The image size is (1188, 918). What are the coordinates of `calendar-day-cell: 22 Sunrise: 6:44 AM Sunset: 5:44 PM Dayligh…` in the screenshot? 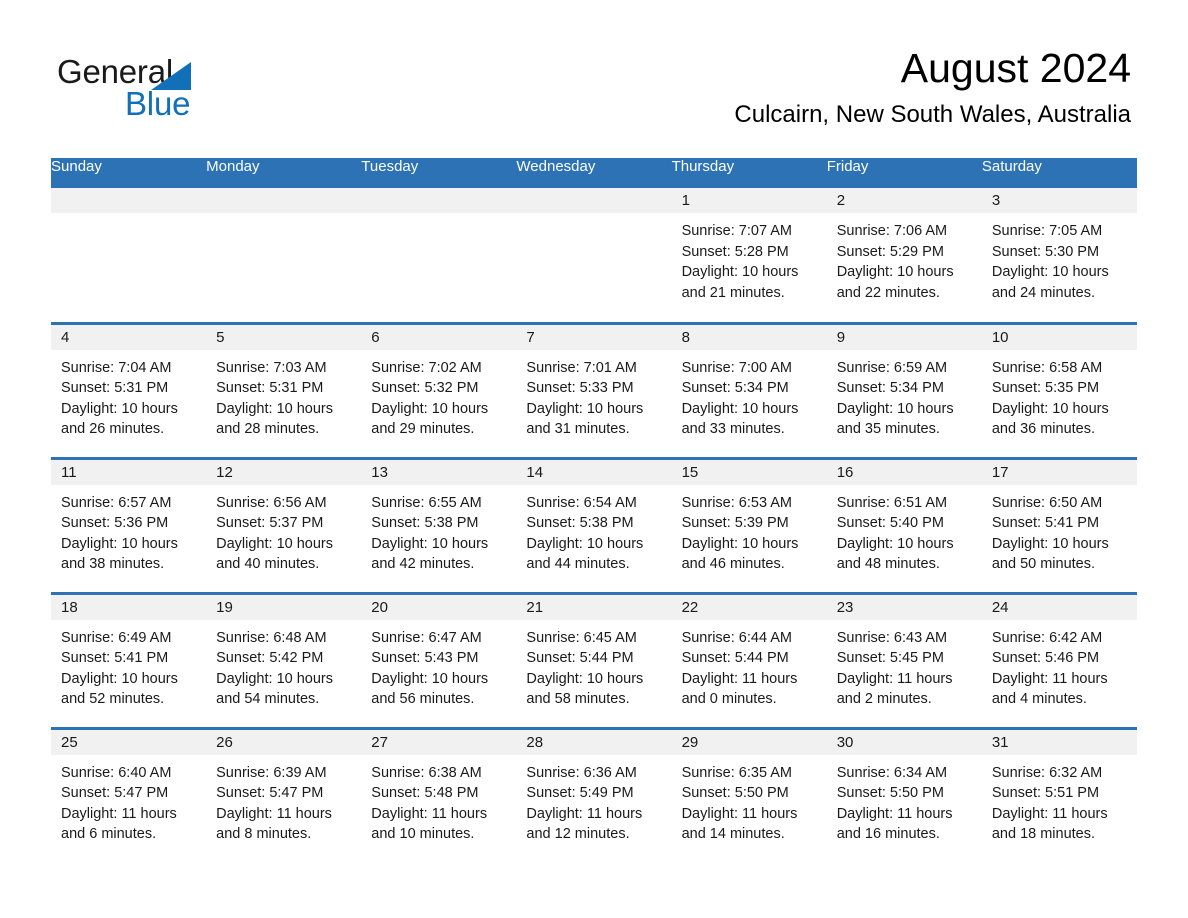 It's located at (749, 659).